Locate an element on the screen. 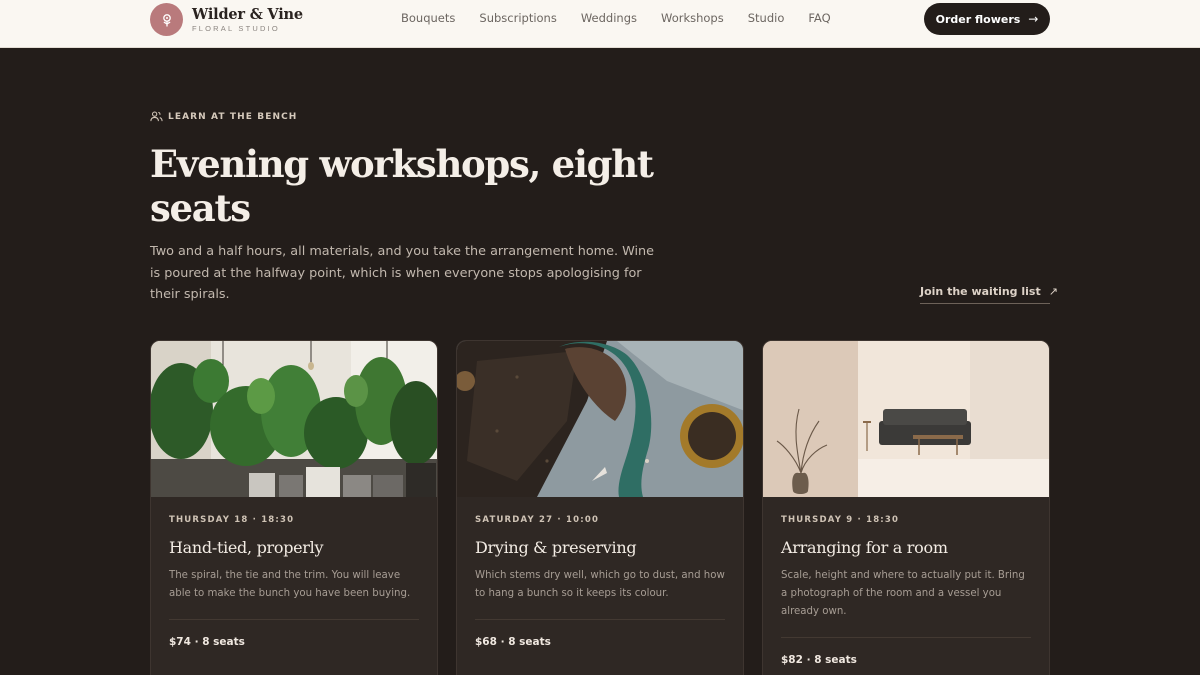 The image size is (1200, 675). page-title: Evening workshops, eight seats is located at coordinates (402, 186).